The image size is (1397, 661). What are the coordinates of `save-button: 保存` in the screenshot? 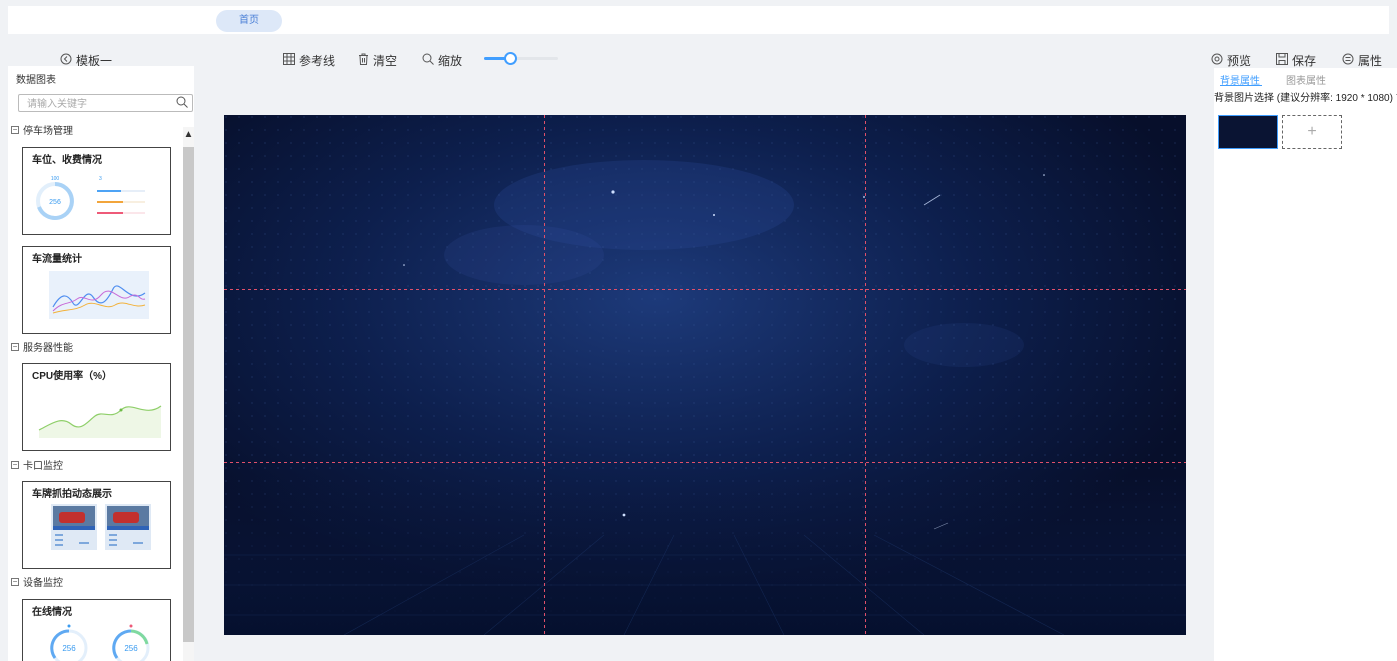 It's located at (1296, 60).